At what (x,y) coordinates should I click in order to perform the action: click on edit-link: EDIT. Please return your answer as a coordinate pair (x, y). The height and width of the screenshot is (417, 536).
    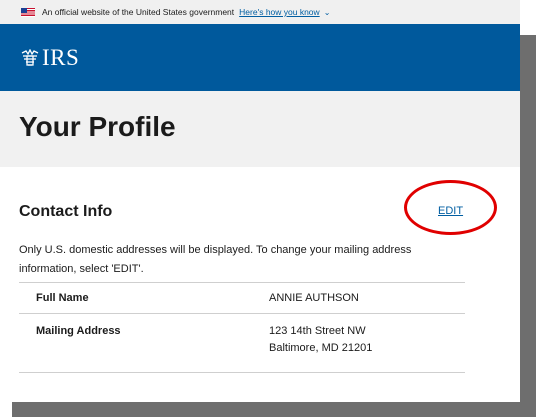
    Looking at the image, I should click on (450, 211).